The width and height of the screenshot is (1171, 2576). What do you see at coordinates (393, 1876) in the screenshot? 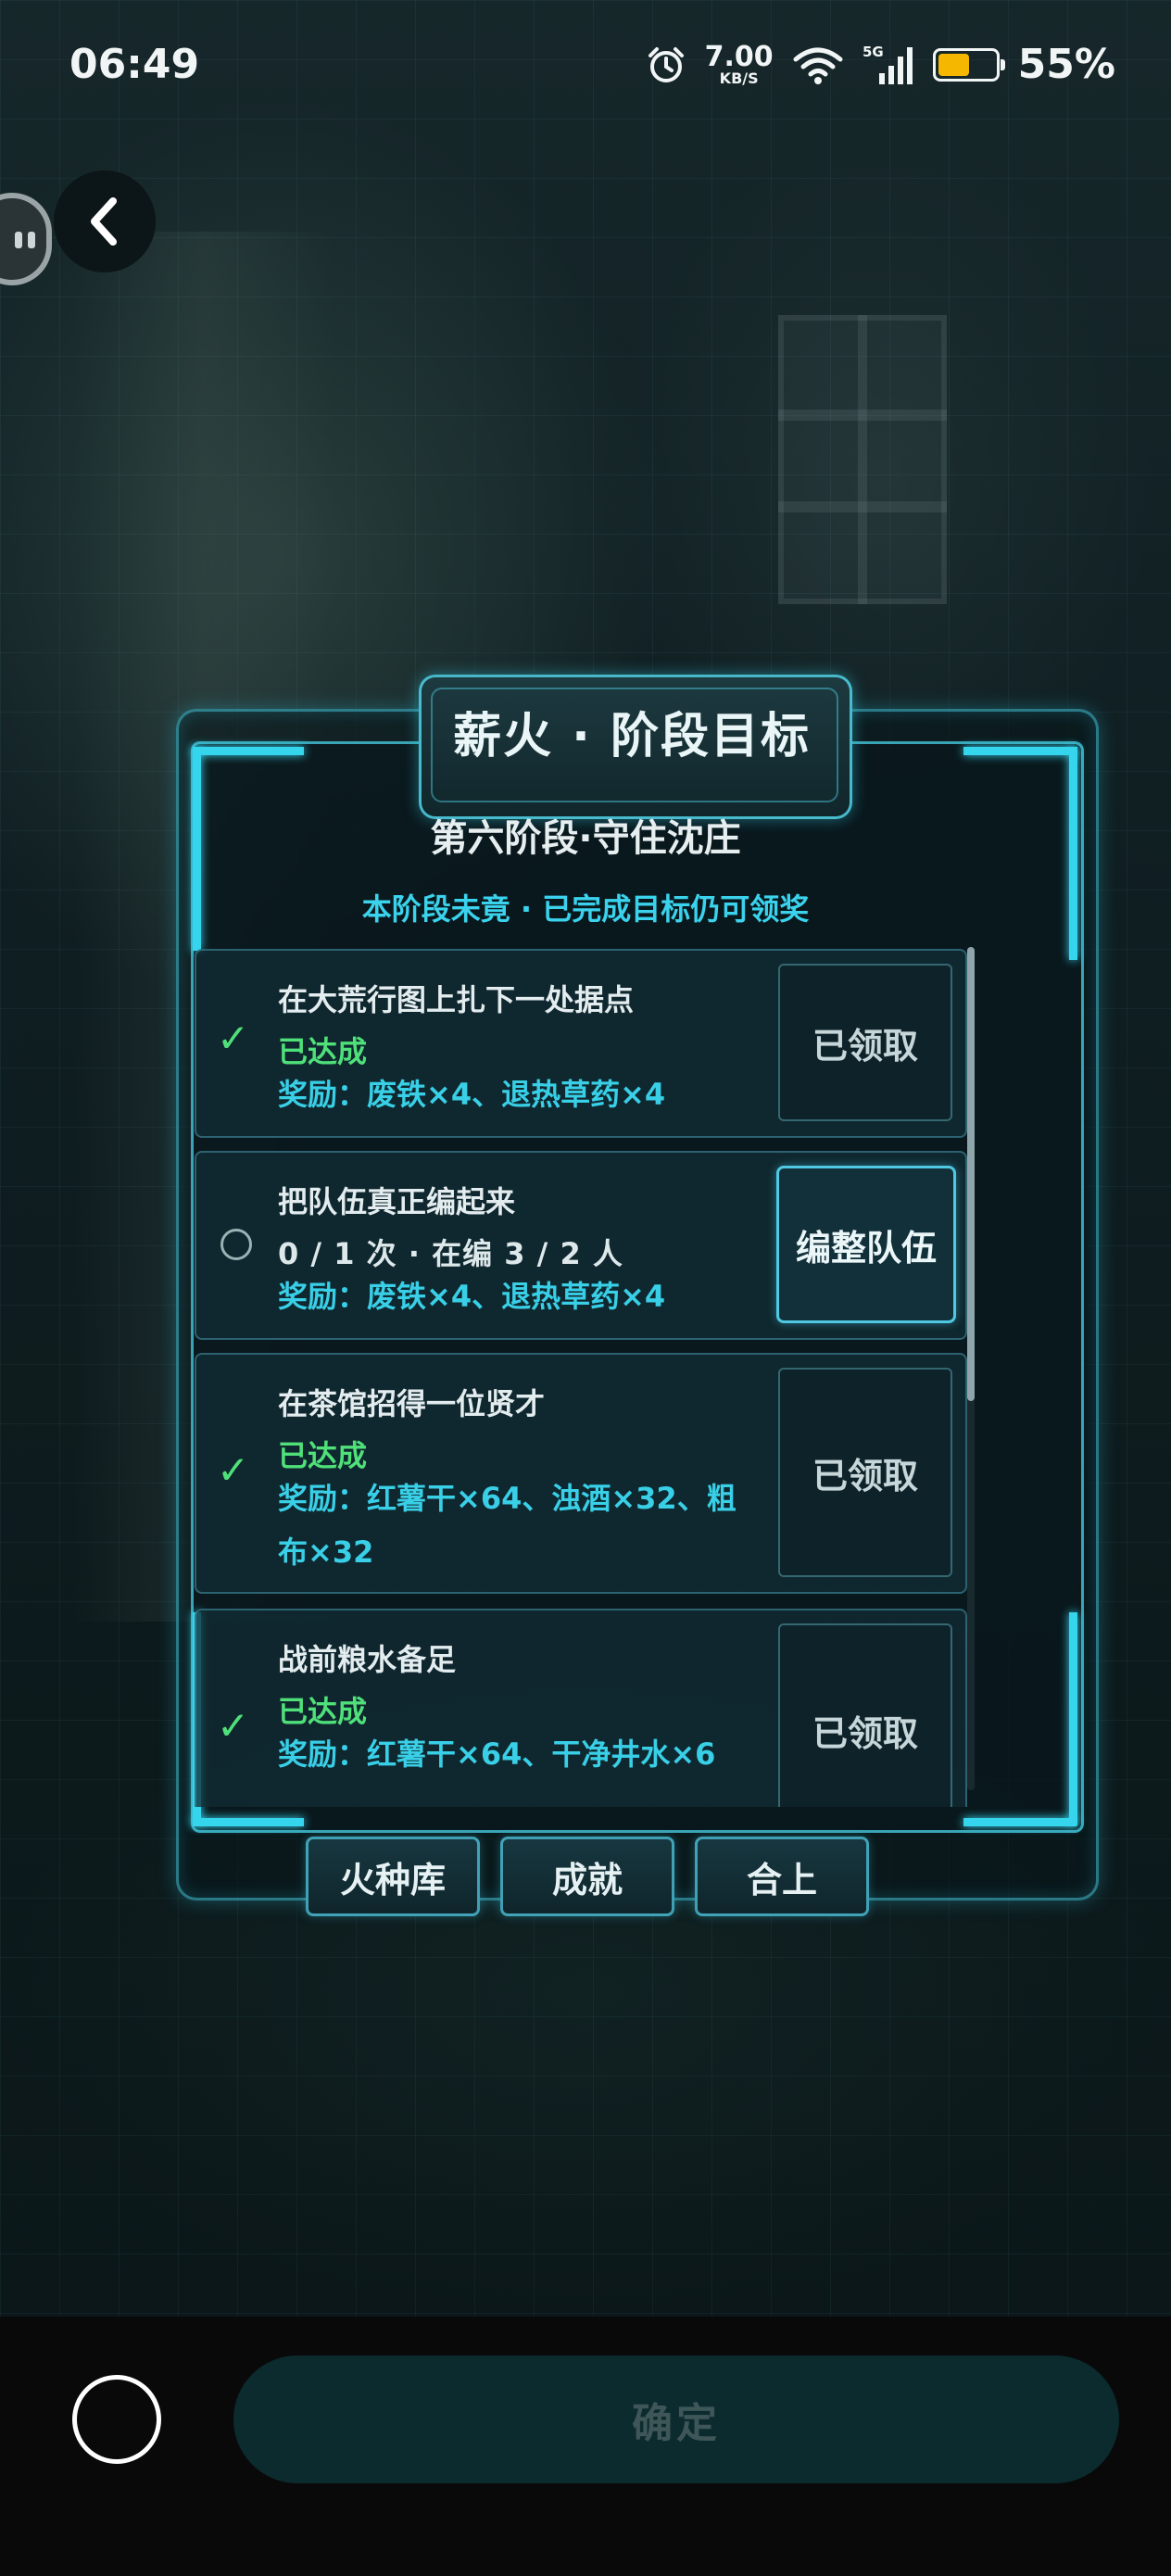
I see `tab-spark-library: 火种库` at bounding box center [393, 1876].